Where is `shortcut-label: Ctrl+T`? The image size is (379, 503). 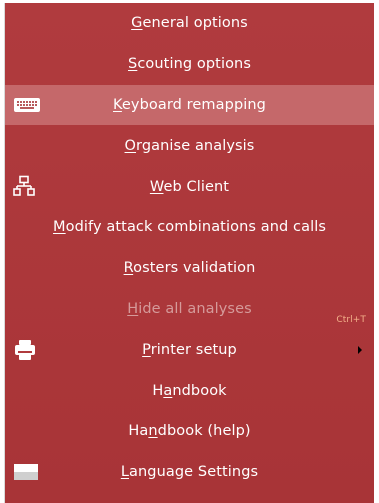
shortcut-label: Ctrl+T is located at coordinates (351, 320).